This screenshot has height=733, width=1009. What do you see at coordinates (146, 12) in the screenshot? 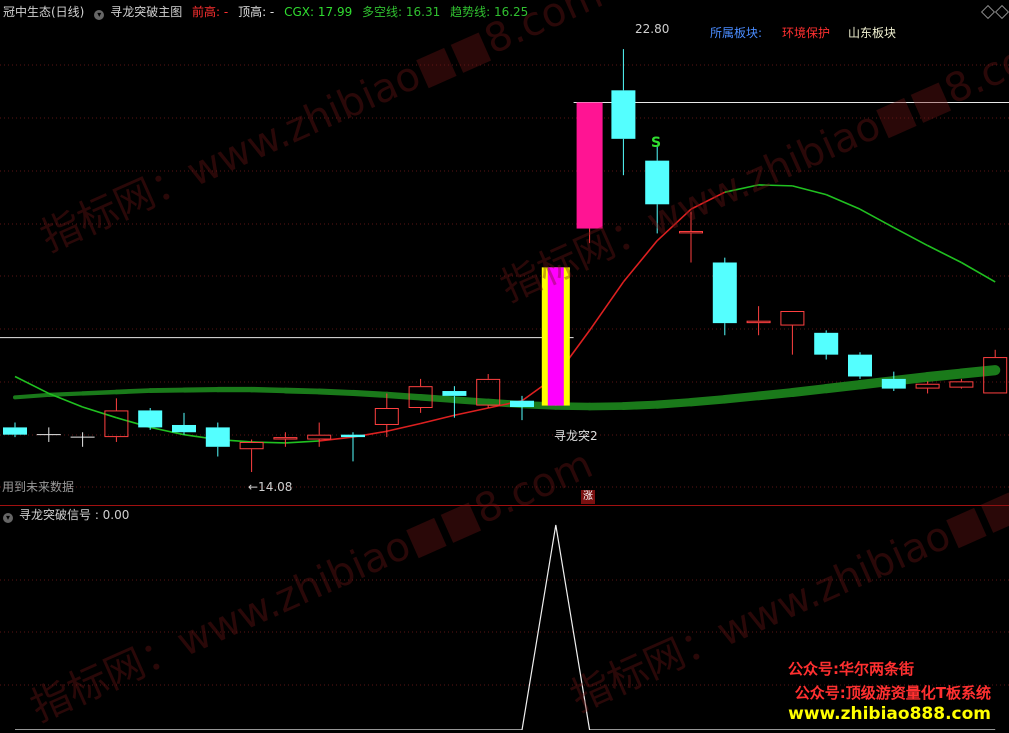
I see `indicator-name: 寻龙突破主图` at bounding box center [146, 12].